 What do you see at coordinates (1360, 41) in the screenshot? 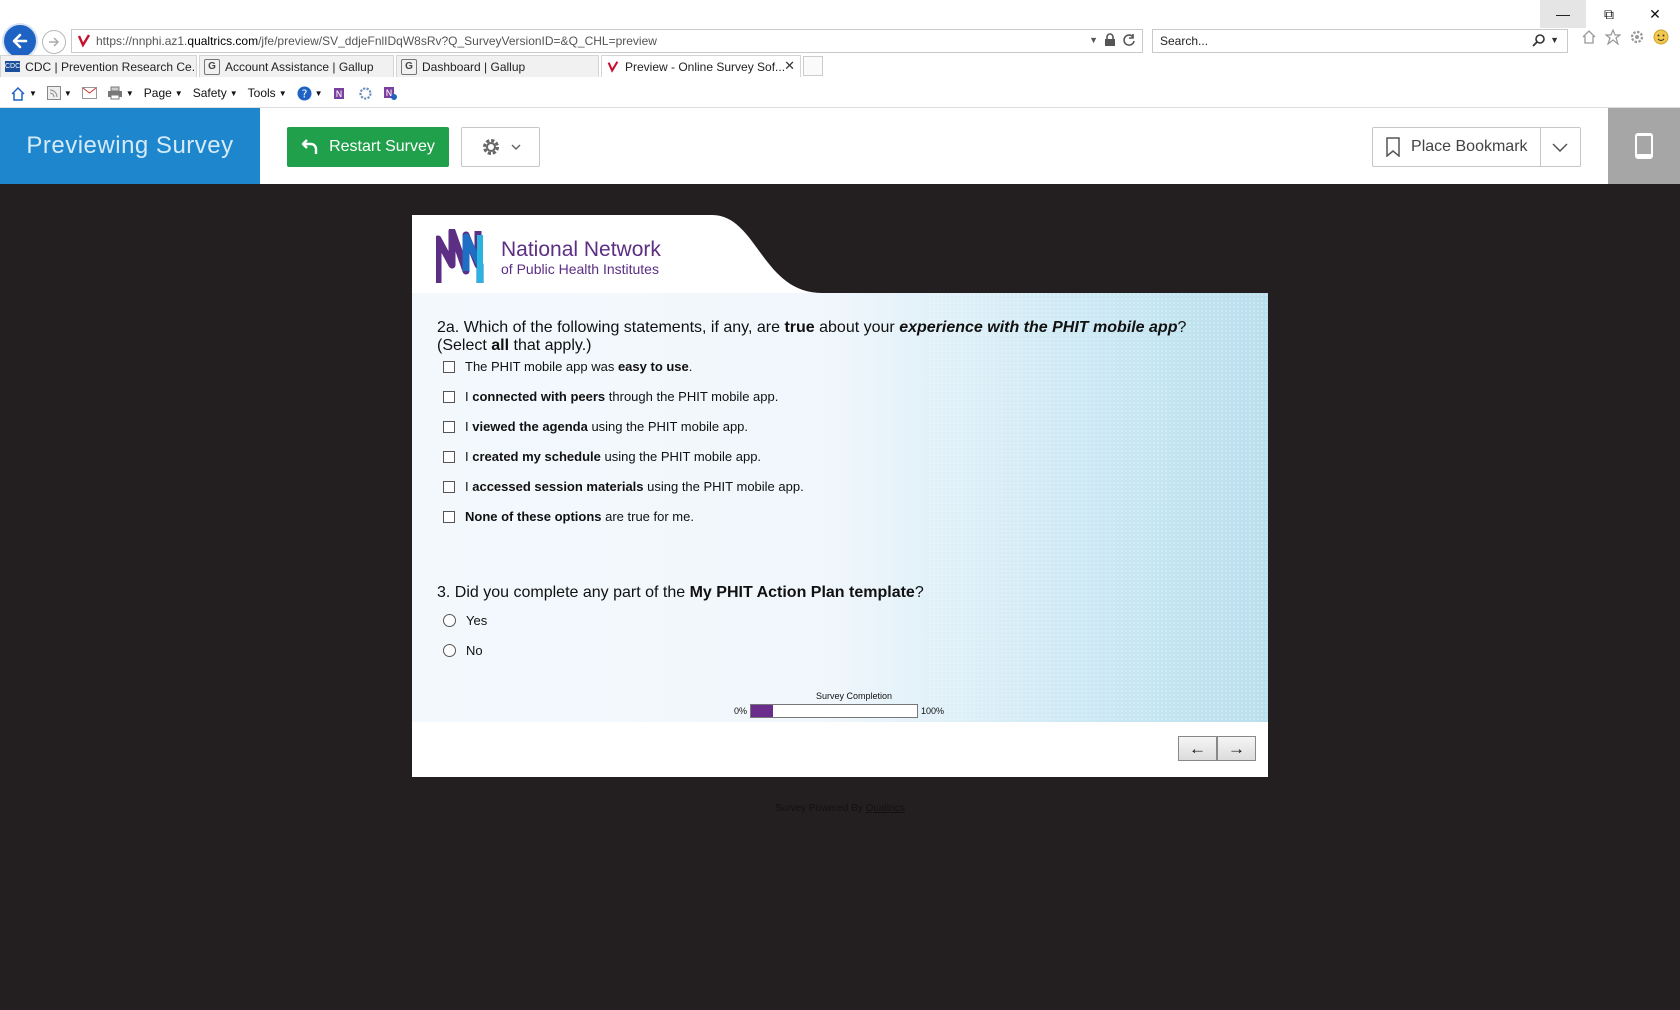
I see `search-box: Search... ▼` at bounding box center [1360, 41].